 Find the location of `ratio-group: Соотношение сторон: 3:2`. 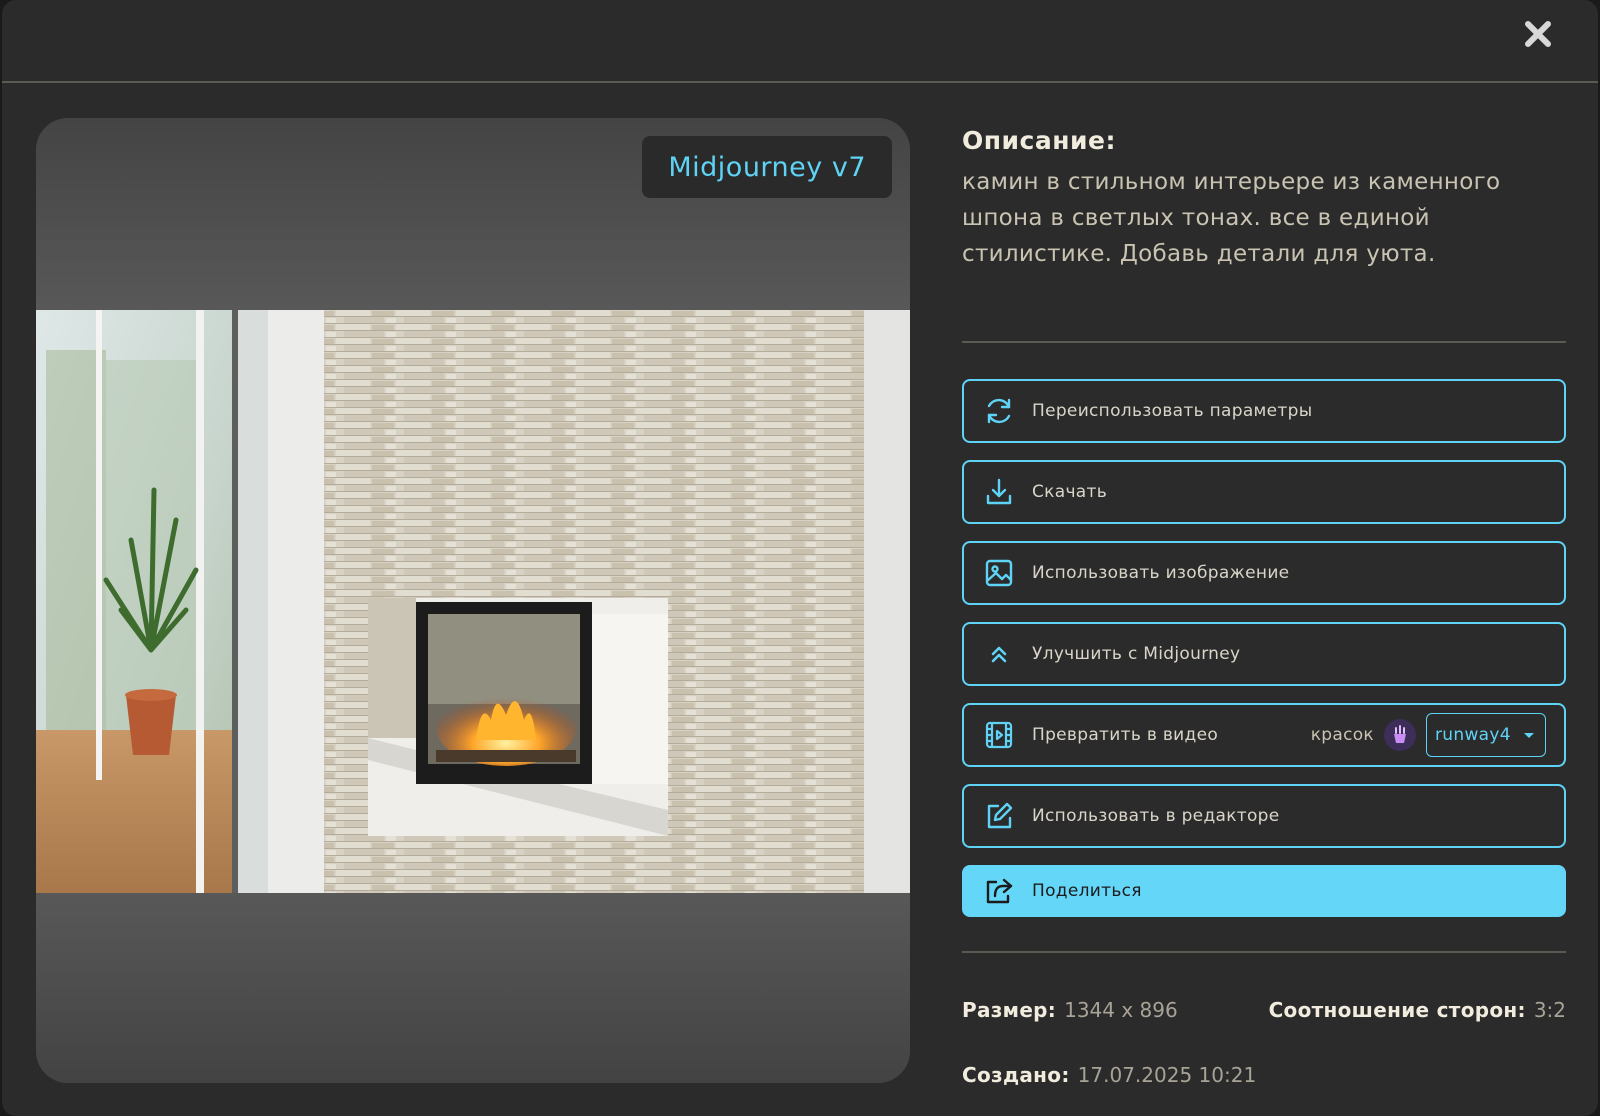

ratio-group: Соотношение сторон: 3:2 is located at coordinates (1417, 1010).